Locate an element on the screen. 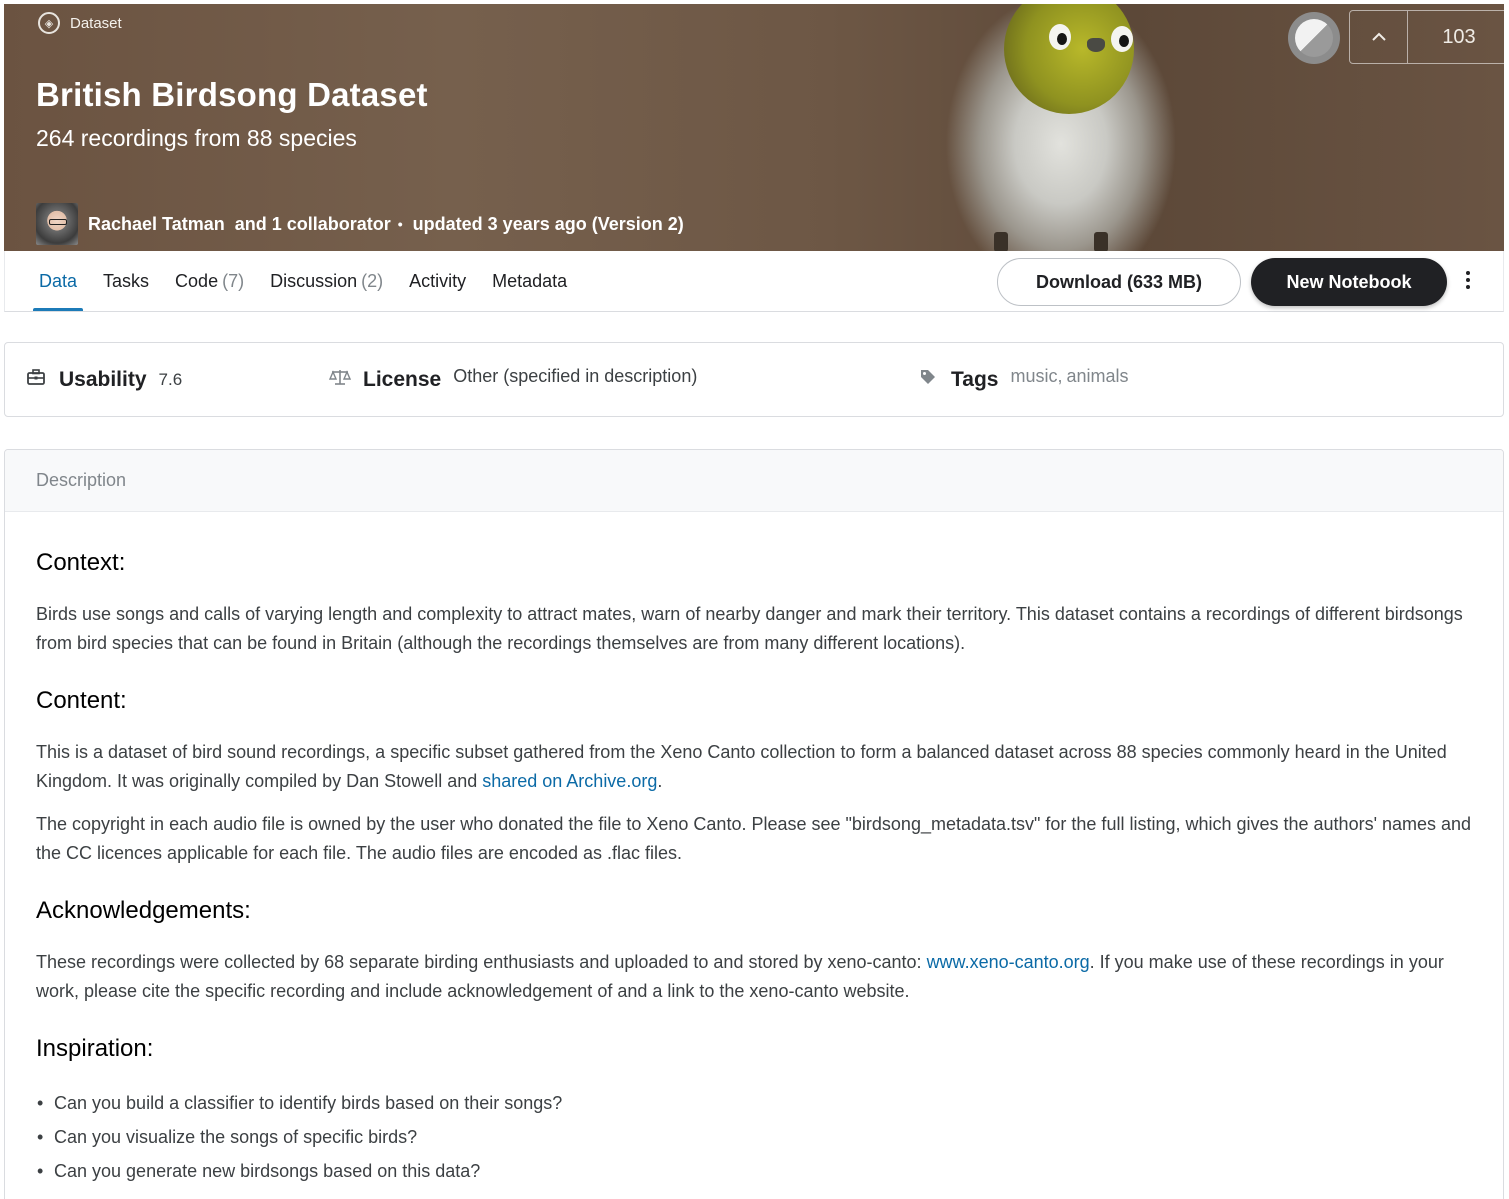 This screenshot has width=1509, height=1199. xeno-canto-link: www.xeno-canto.org is located at coordinates (1008, 962).